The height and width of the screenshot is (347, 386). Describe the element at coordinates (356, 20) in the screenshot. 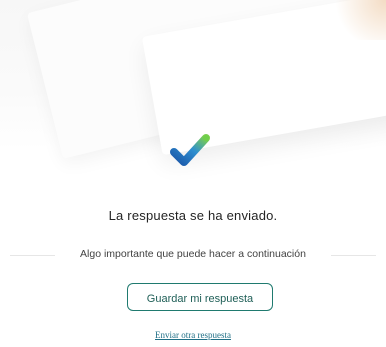

I see `corner-glow` at that location.